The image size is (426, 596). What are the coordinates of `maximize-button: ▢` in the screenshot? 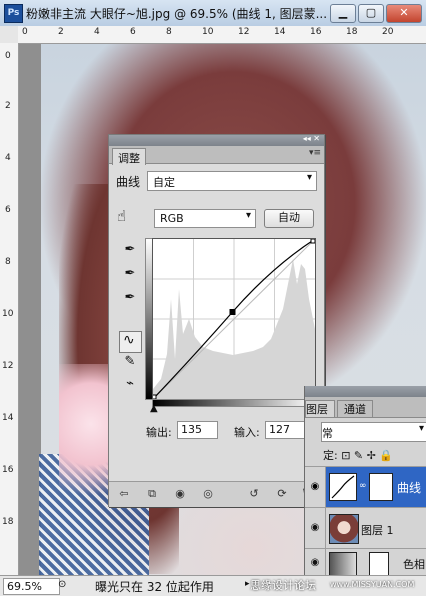 It's located at (371, 13).